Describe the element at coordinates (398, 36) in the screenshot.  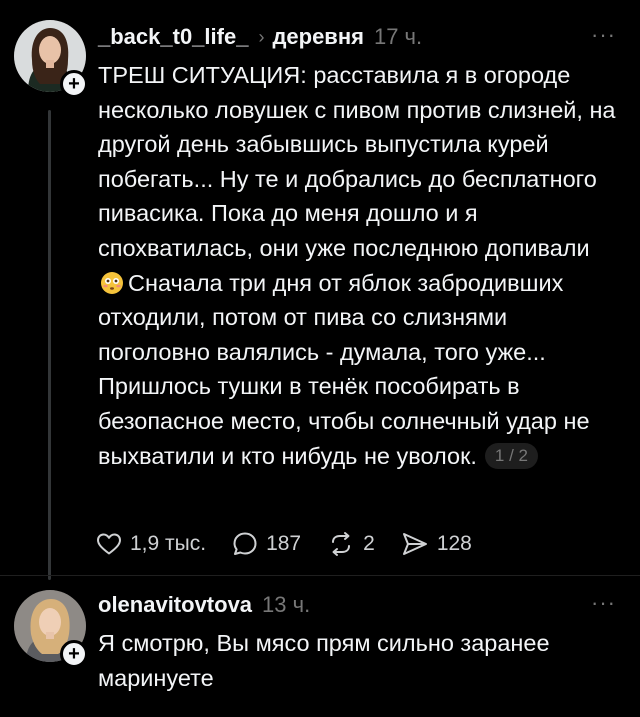
I see `post-timestamp: 17 ч.` at that location.